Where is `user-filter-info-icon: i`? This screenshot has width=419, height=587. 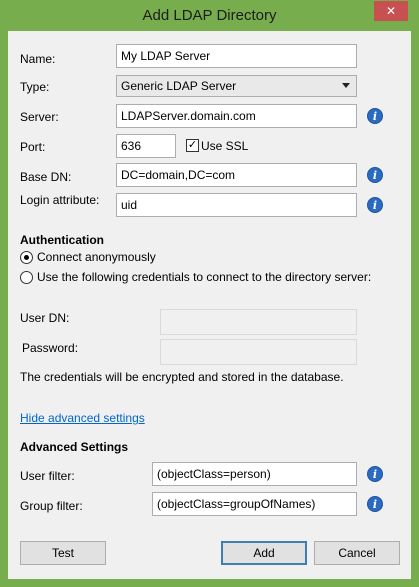
user-filter-info-icon: i is located at coordinates (375, 474).